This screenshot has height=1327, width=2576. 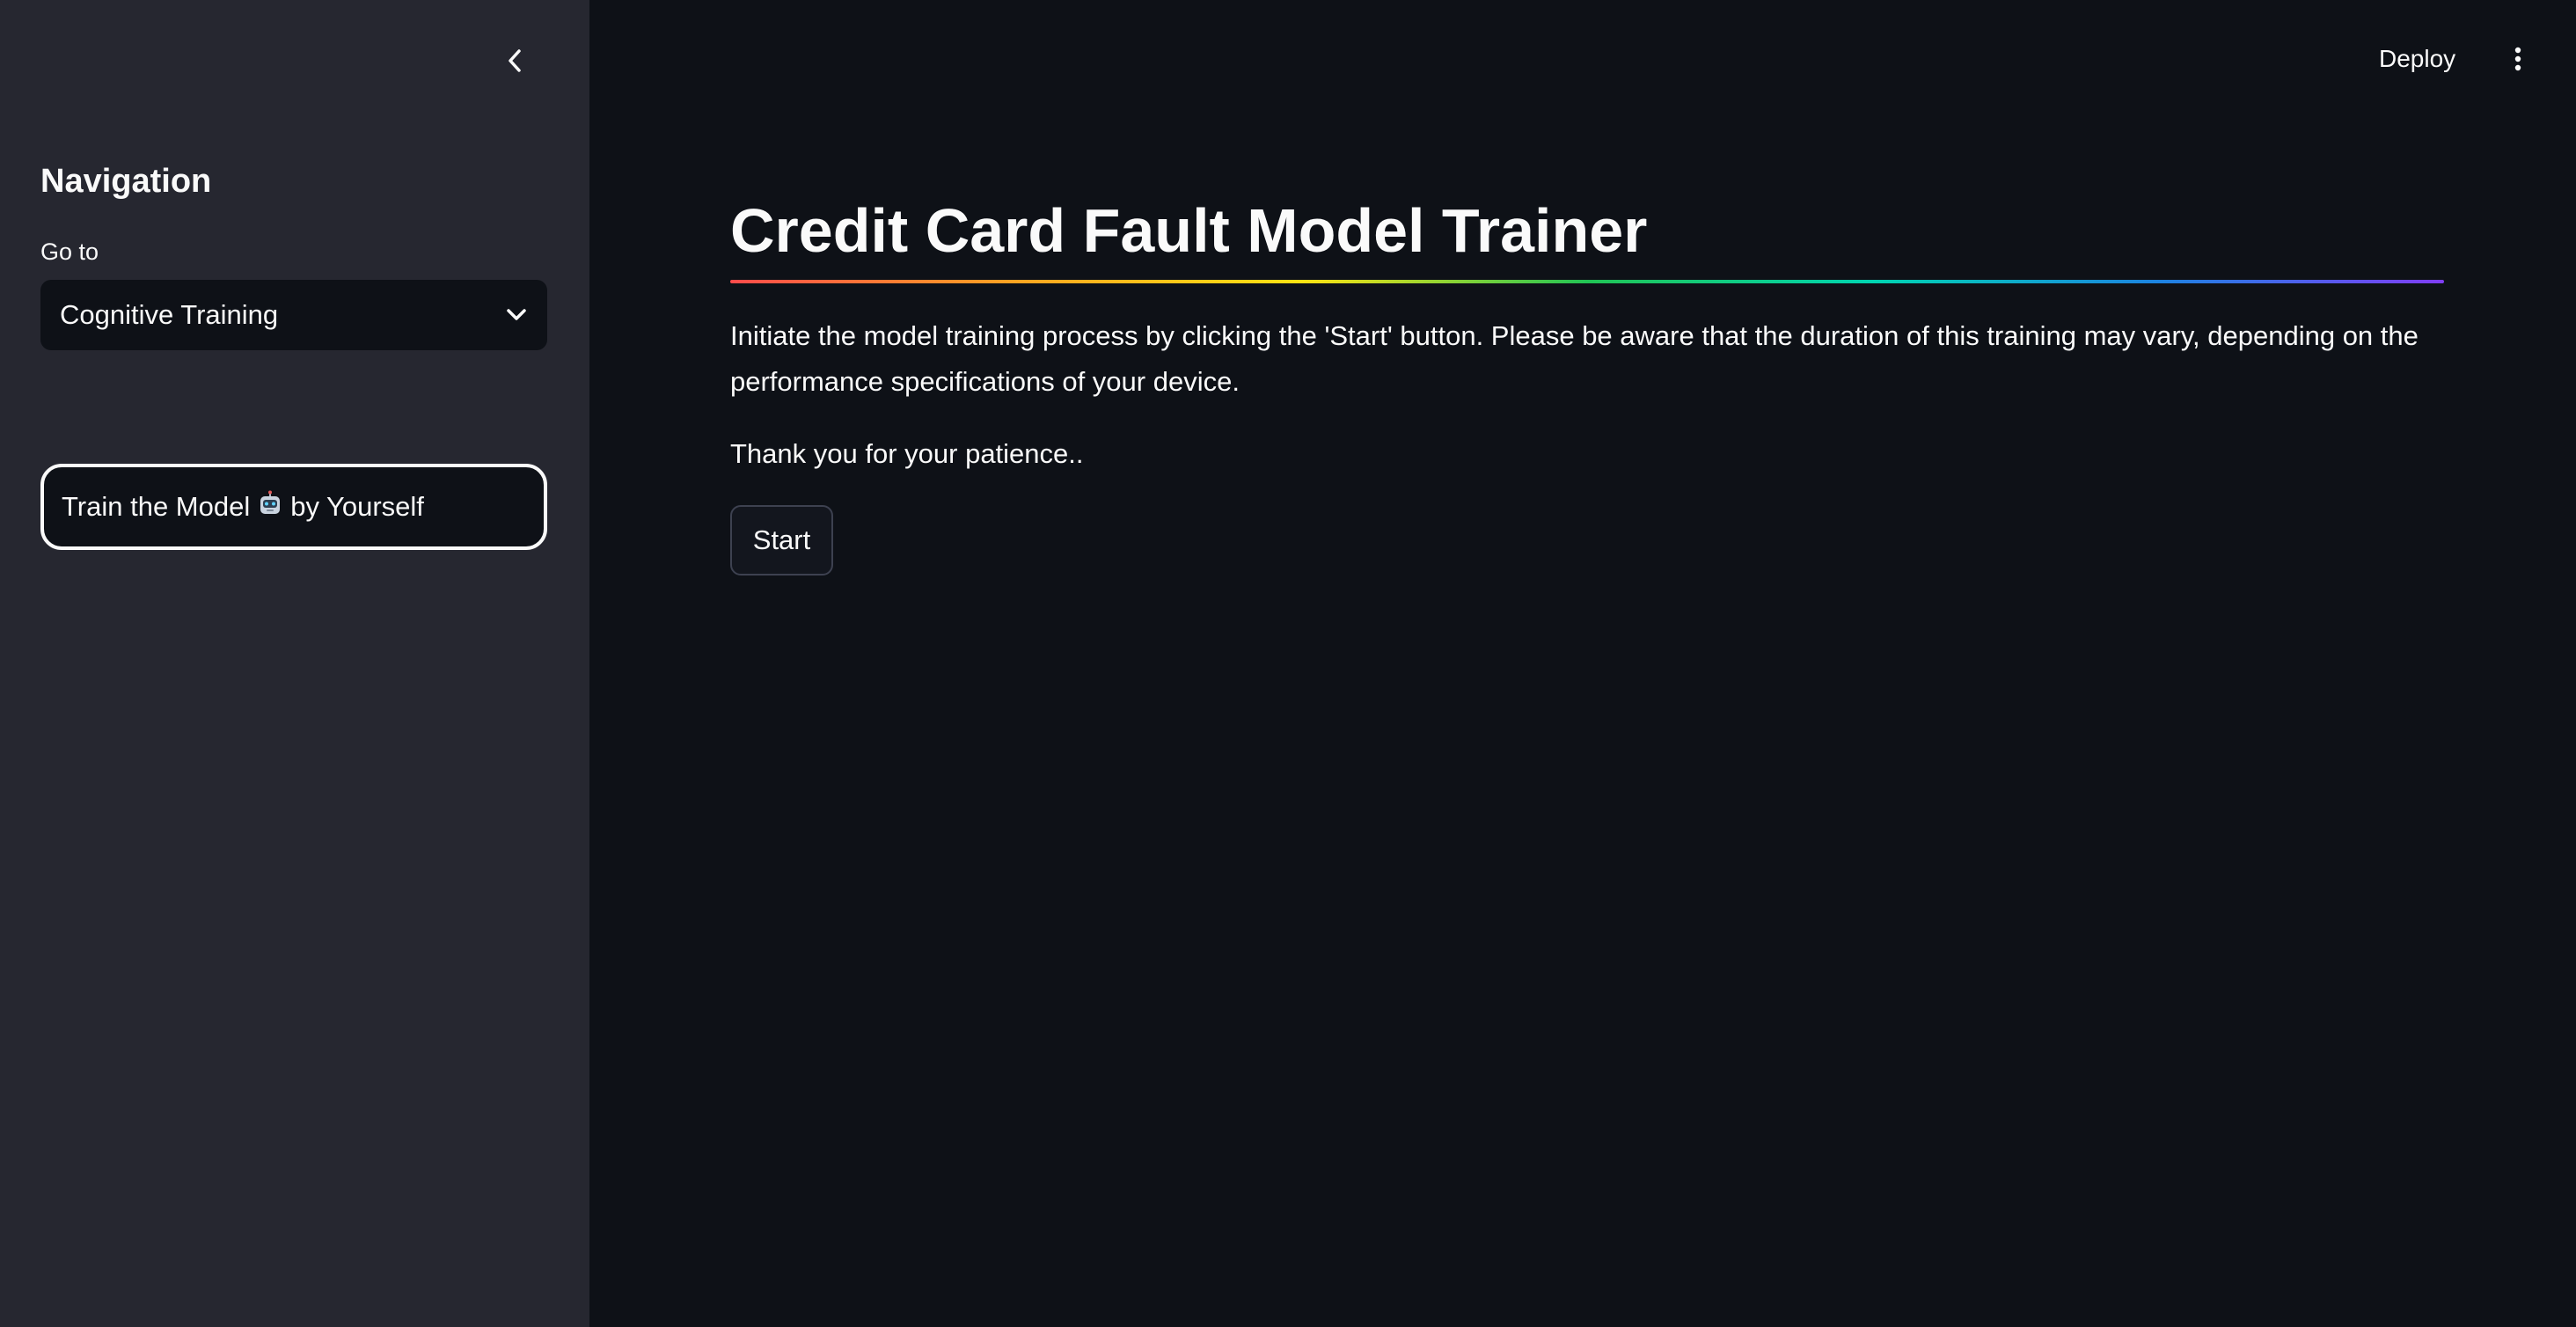 I want to click on train-model-button: Train the Model by Yourself, so click(x=293, y=507).